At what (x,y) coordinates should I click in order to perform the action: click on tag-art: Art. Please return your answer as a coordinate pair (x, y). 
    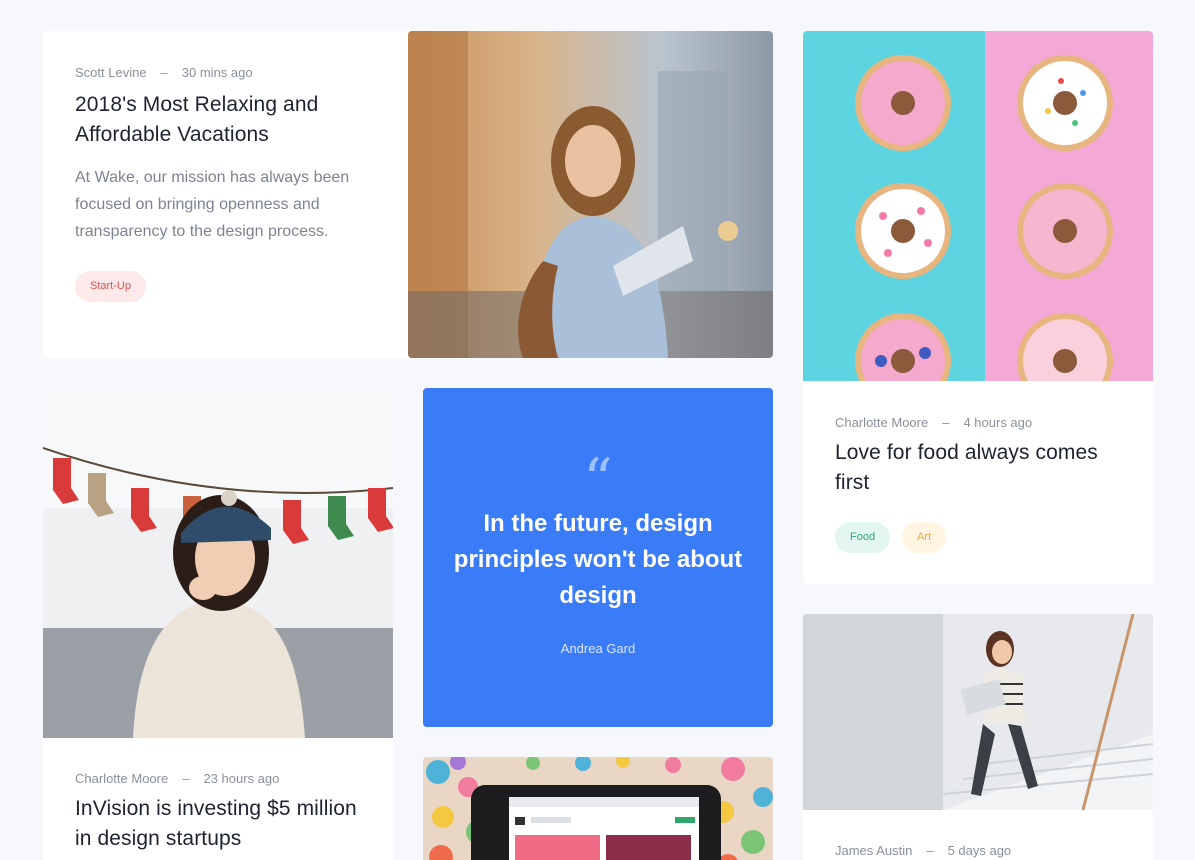
    Looking at the image, I should click on (924, 537).